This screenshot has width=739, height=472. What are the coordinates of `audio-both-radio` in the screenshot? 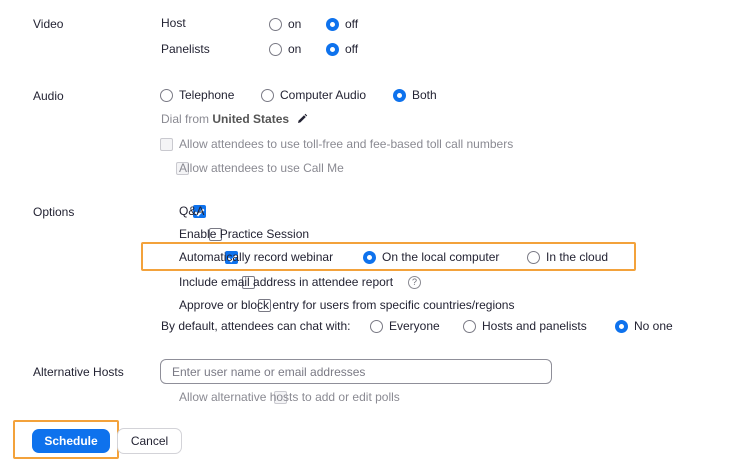 It's located at (399, 95).